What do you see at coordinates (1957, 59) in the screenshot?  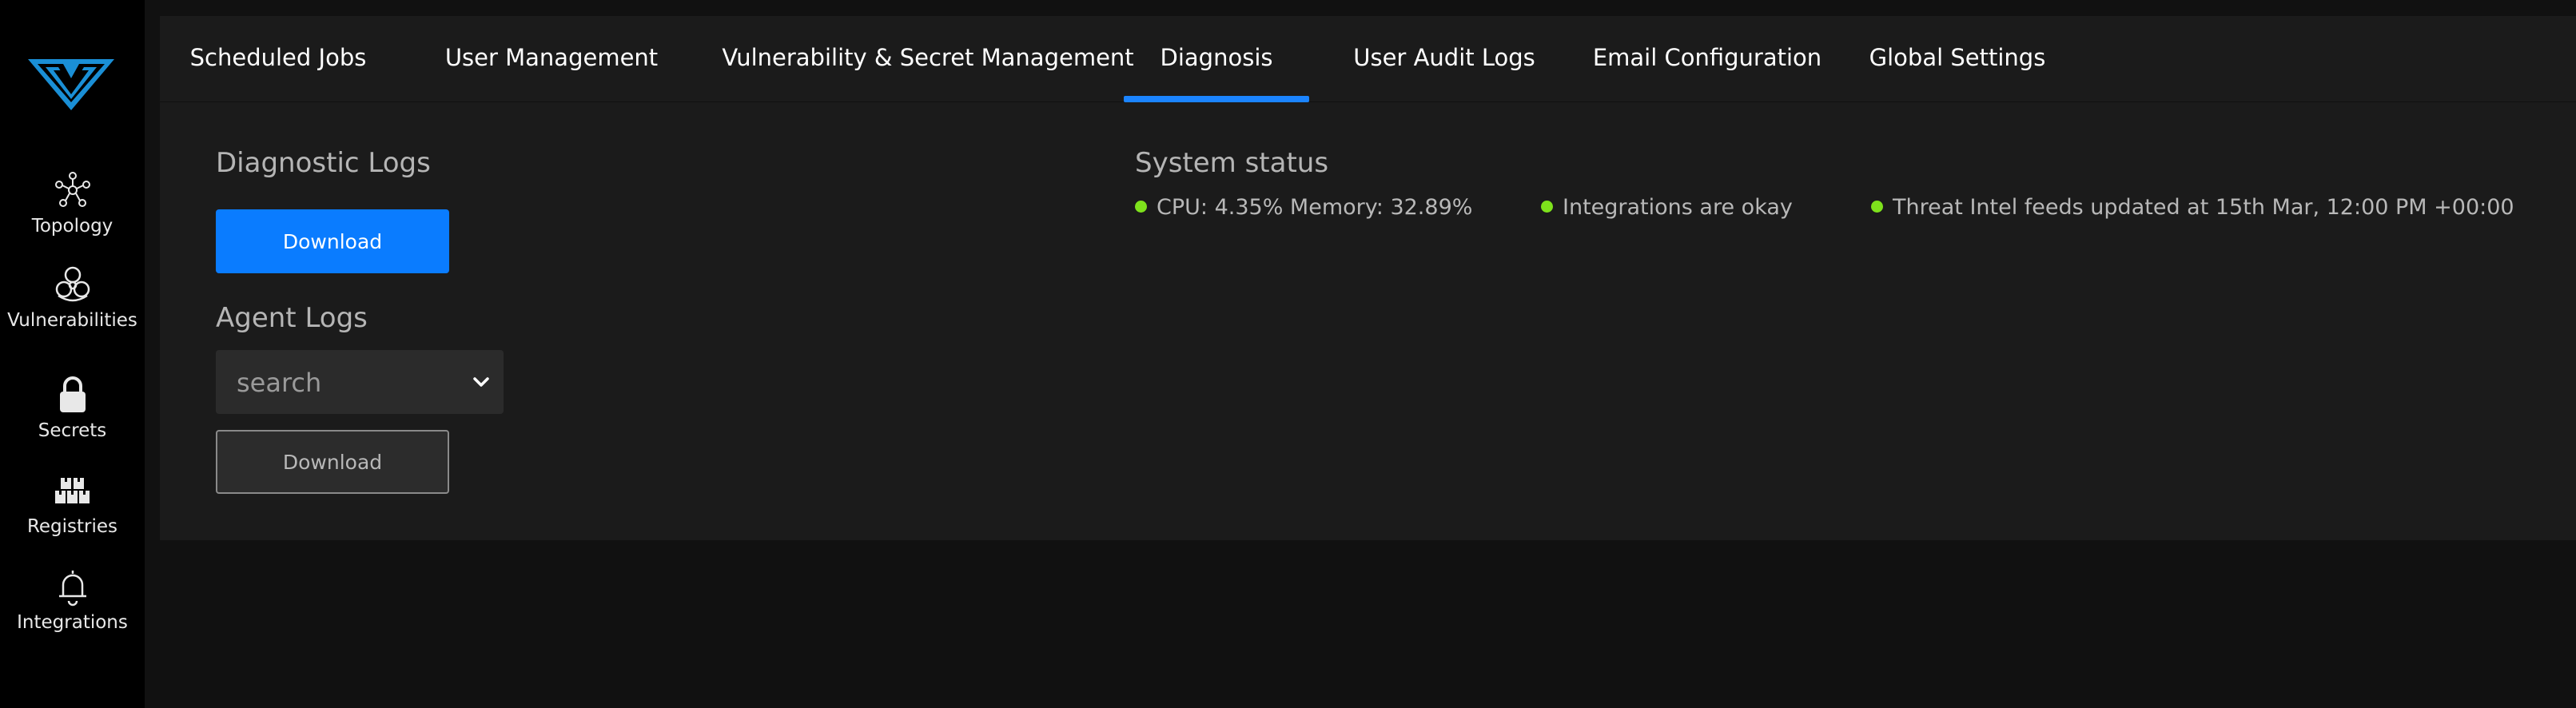 I see `tab-global-settings: Global Settings` at bounding box center [1957, 59].